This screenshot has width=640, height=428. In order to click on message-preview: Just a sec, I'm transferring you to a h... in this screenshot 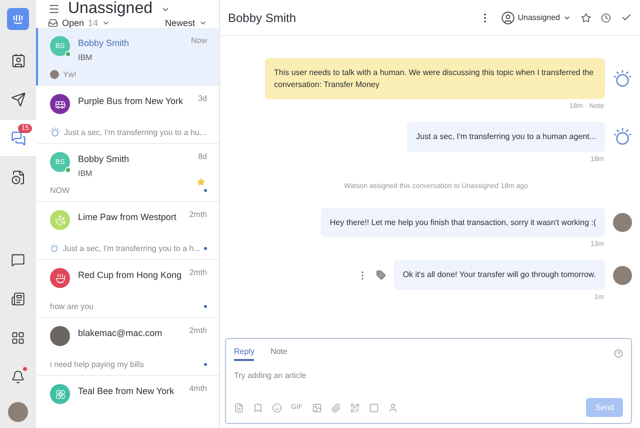, I will do `click(131, 248)`.